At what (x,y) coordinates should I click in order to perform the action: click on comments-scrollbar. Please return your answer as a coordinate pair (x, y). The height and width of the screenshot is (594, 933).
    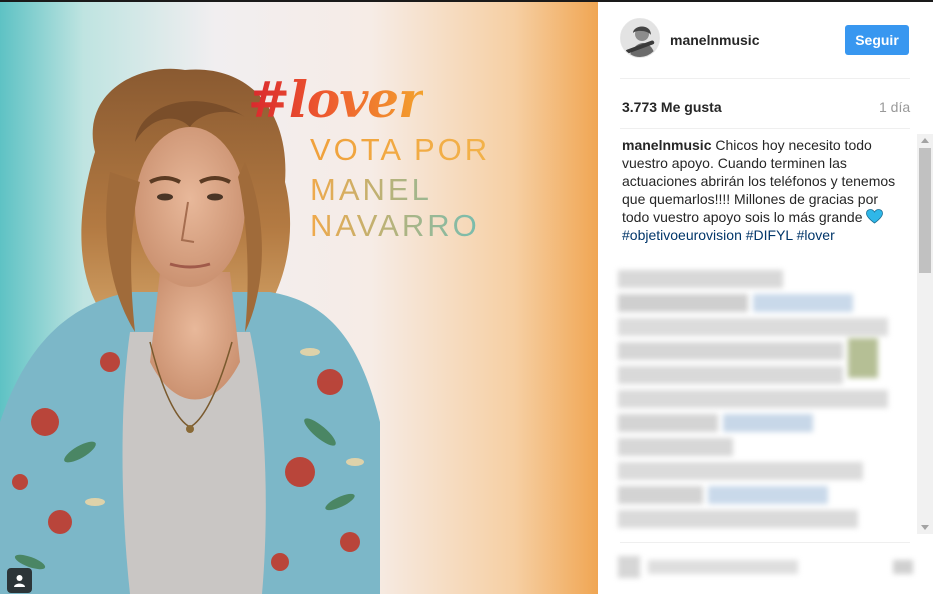
    Looking at the image, I should click on (925, 334).